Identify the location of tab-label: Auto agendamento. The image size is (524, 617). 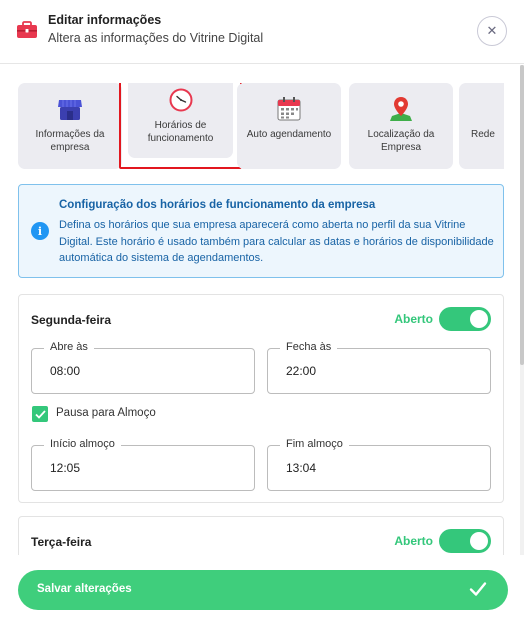
(289, 134).